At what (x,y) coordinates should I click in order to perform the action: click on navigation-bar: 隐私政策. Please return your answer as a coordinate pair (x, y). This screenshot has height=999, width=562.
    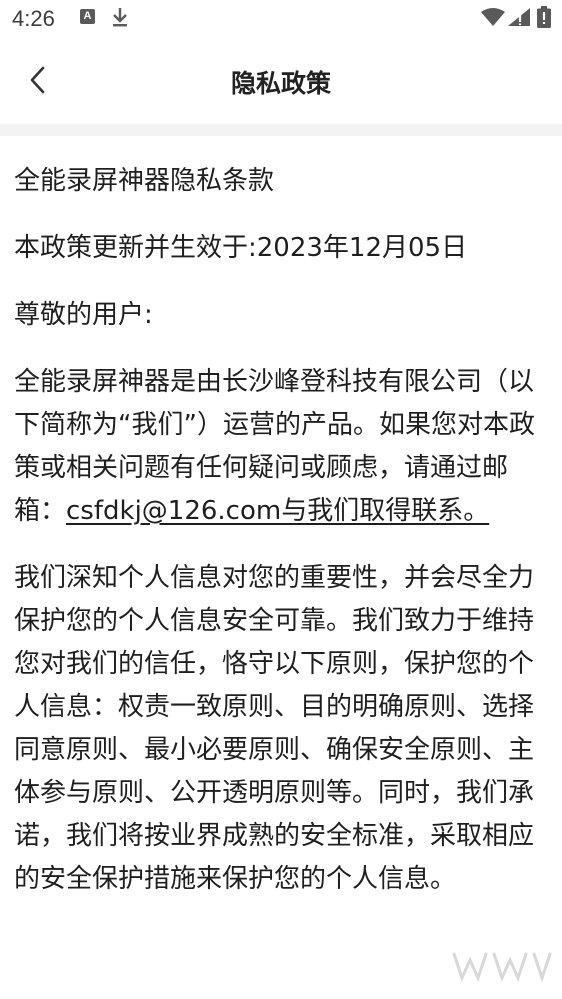
    Looking at the image, I should click on (281, 82).